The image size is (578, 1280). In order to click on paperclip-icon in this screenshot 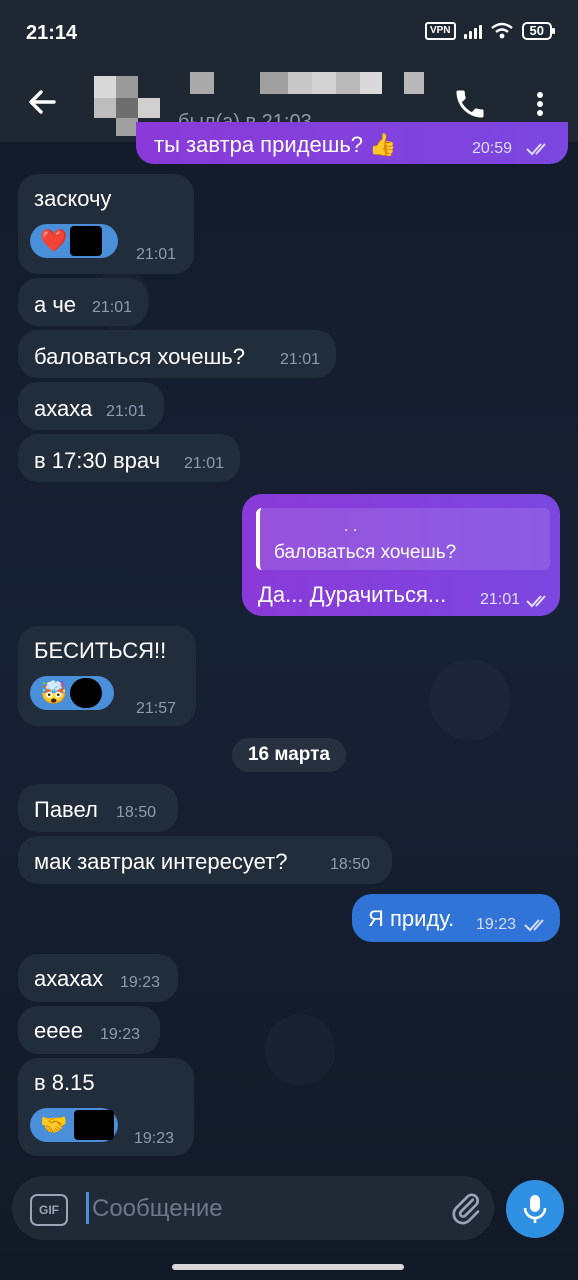, I will do `click(466, 1208)`.